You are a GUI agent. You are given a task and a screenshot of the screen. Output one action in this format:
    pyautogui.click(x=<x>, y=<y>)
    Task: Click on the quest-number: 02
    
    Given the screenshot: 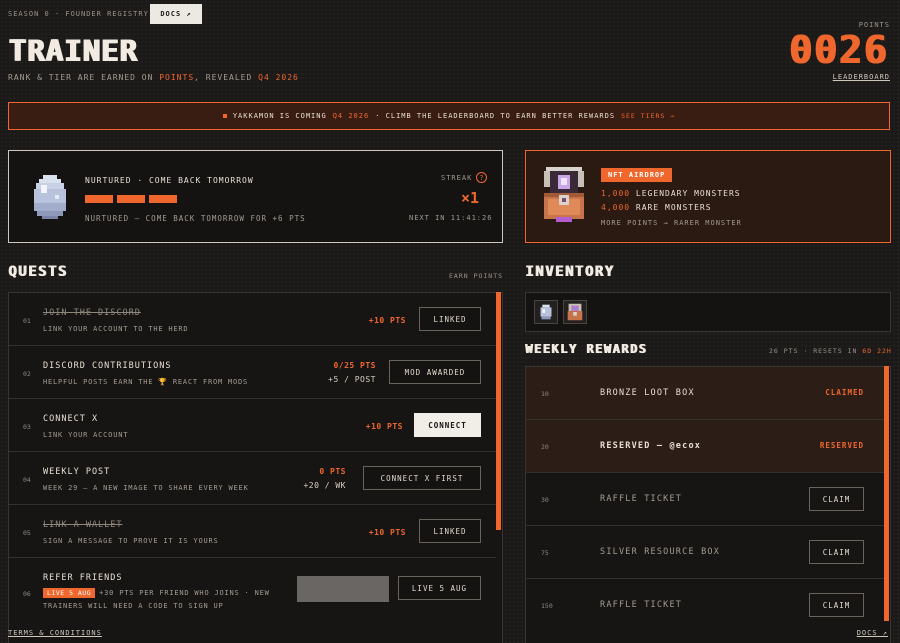 What is the action you would take?
    pyautogui.click(x=27, y=374)
    